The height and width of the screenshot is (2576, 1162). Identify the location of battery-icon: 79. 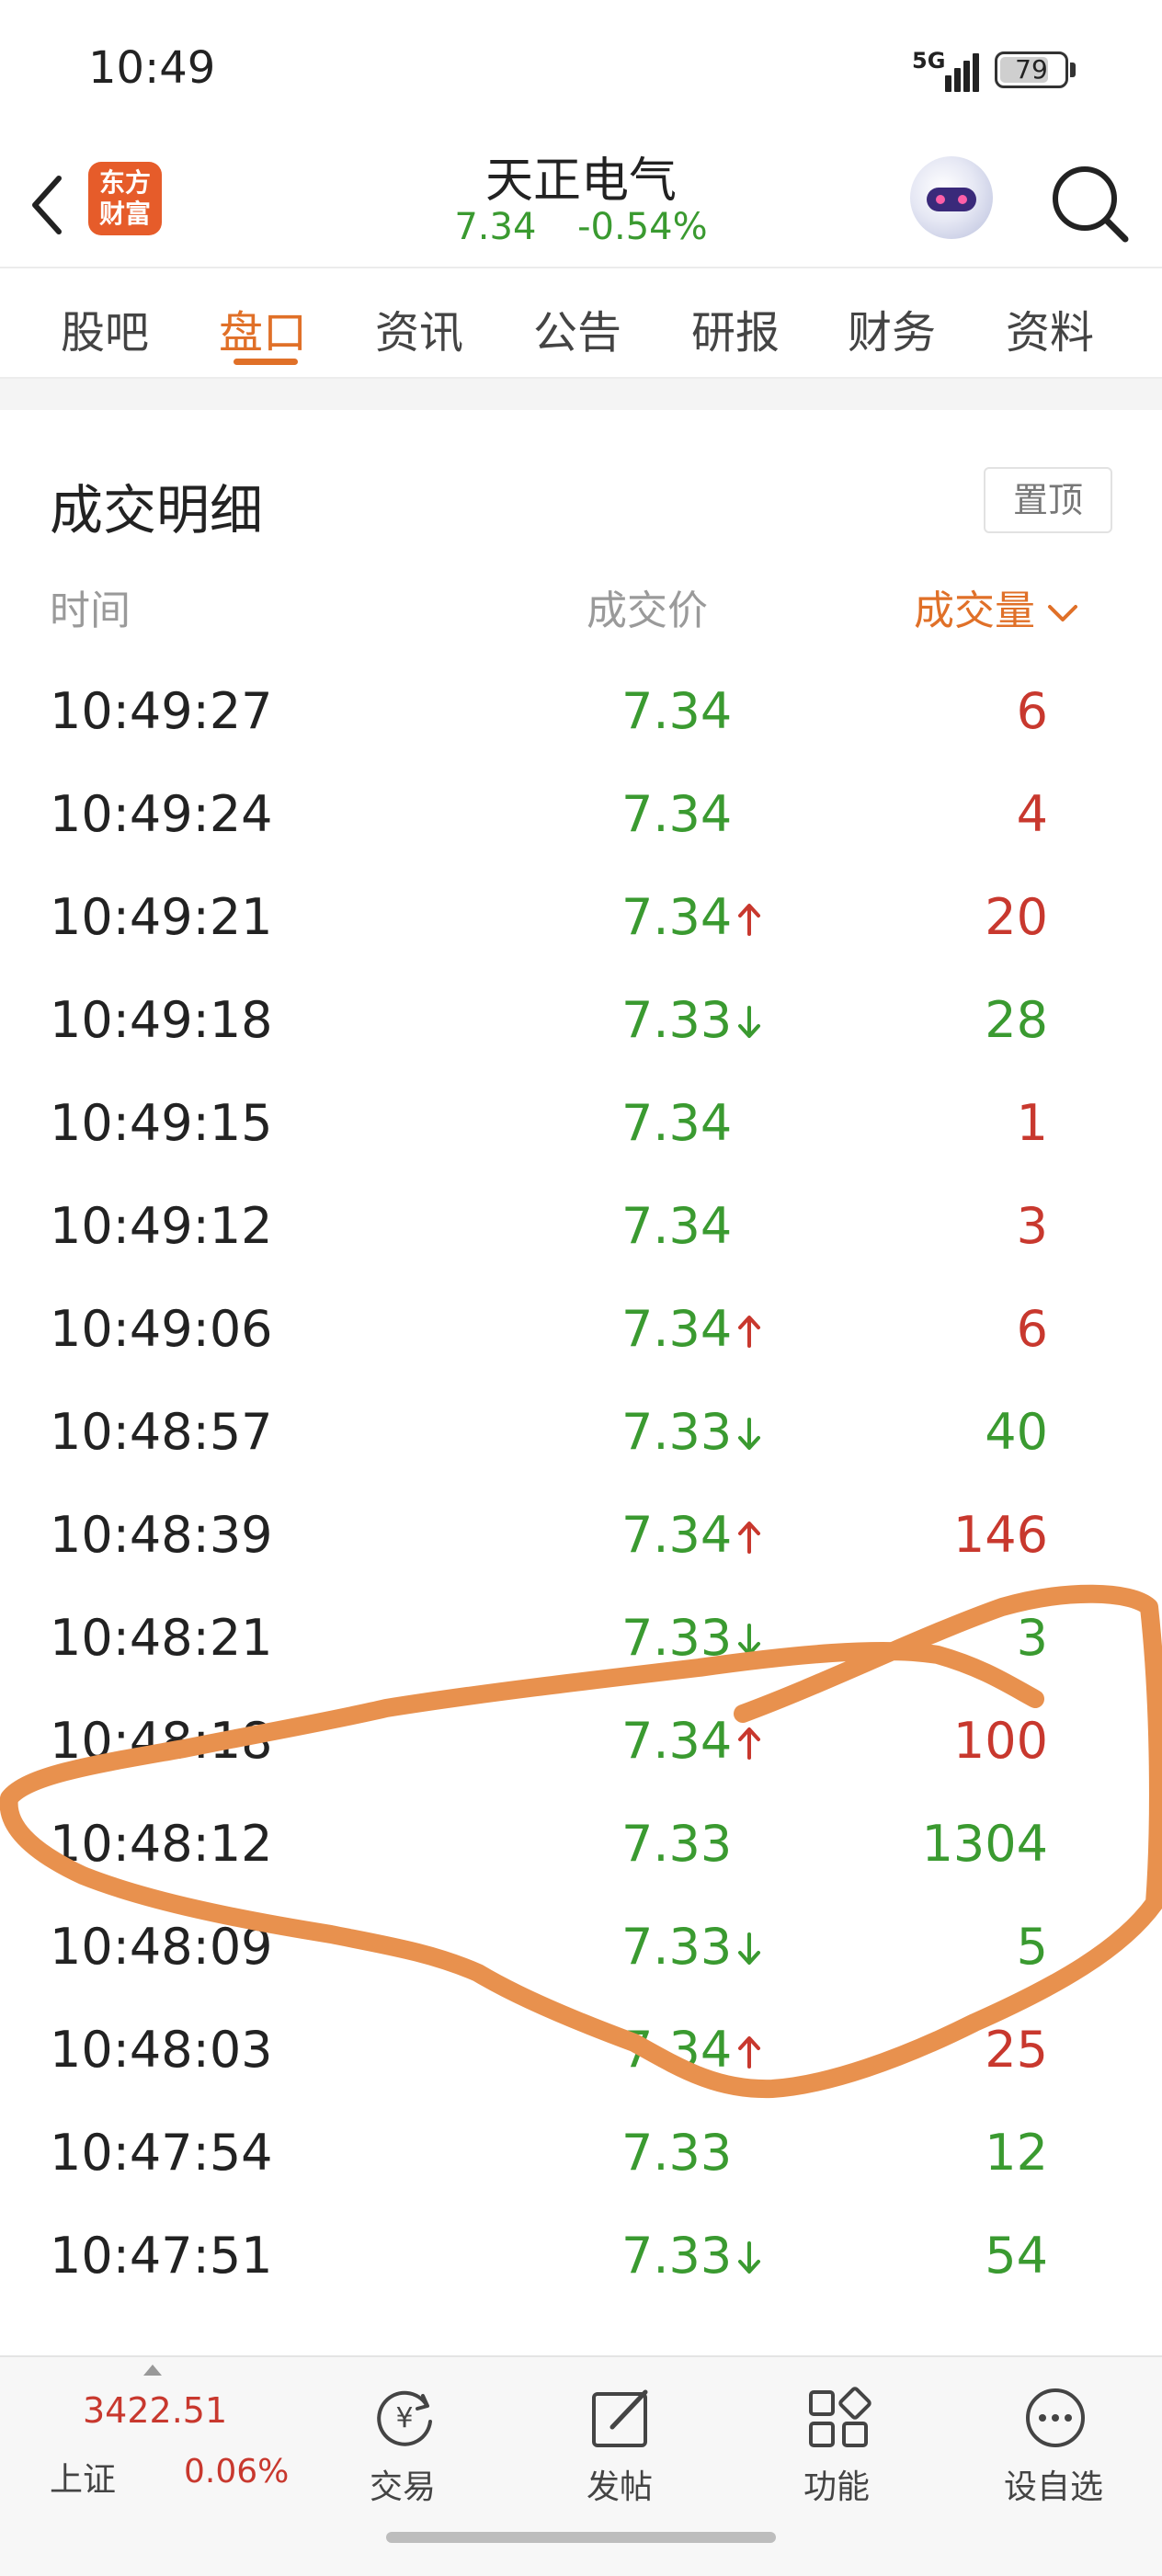
(1031, 69).